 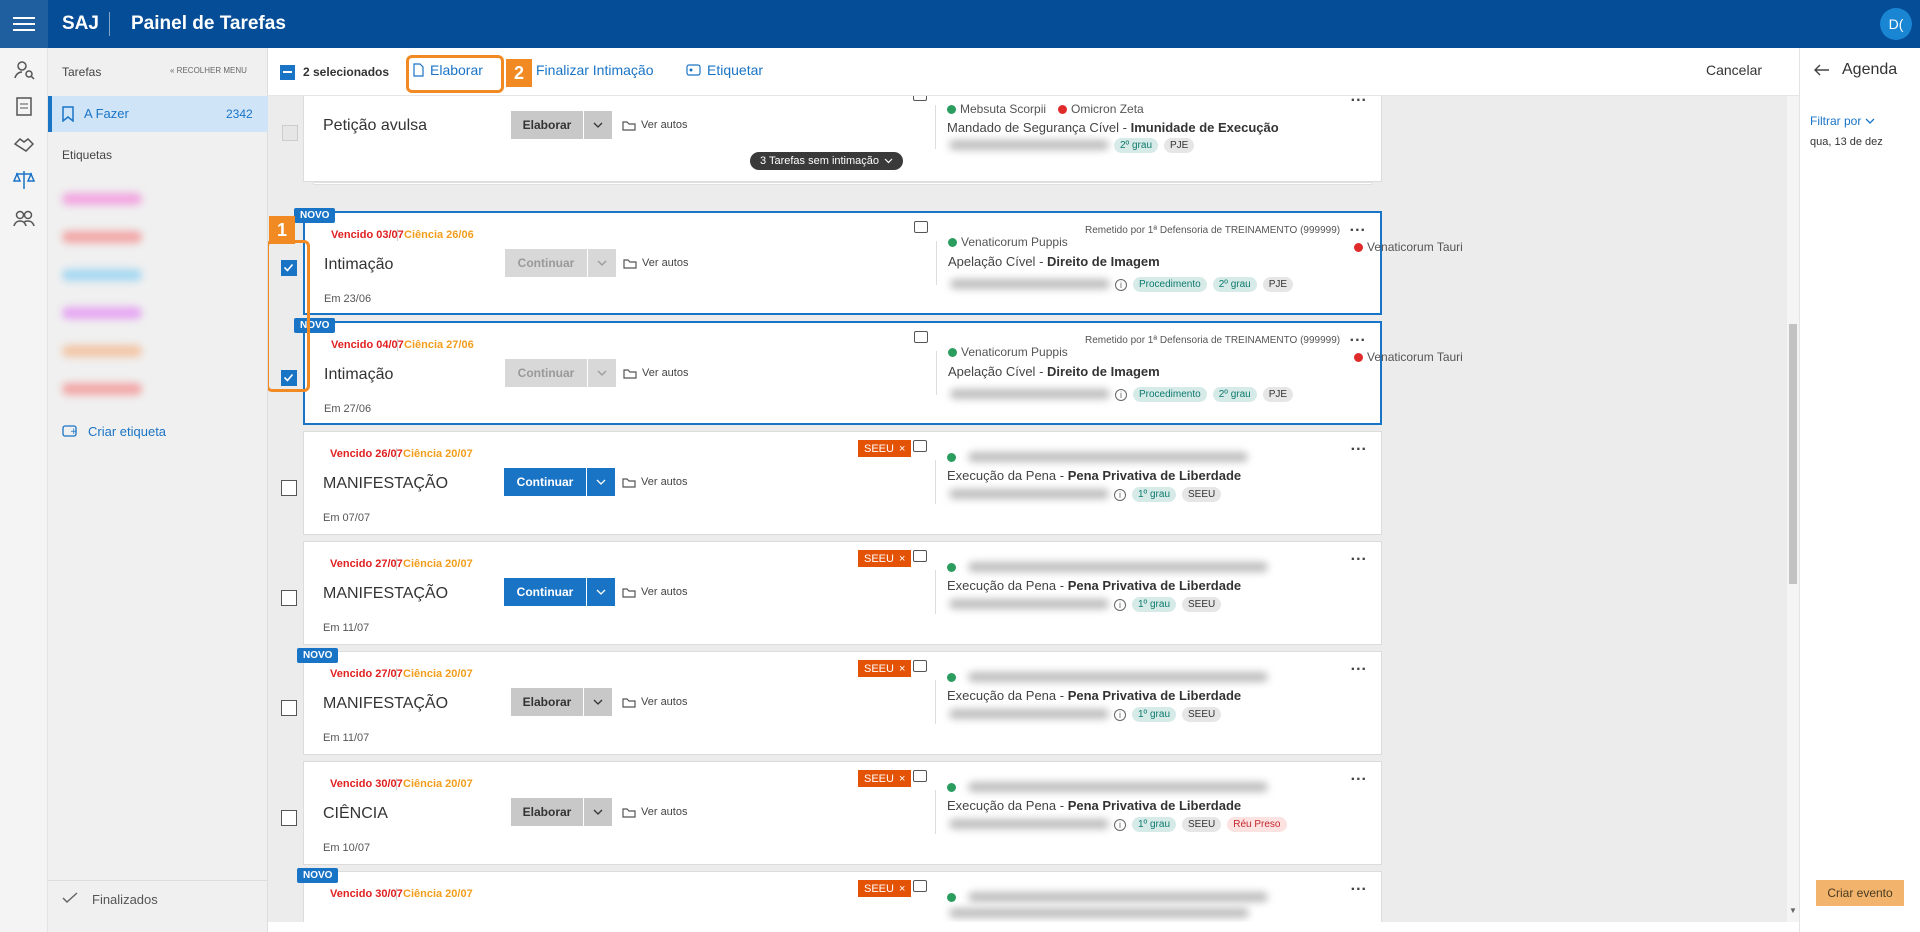 What do you see at coordinates (595, 70) in the screenshot?
I see `finalizar-intimacao-button: Finalizar Intimação` at bounding box center [595, 70].